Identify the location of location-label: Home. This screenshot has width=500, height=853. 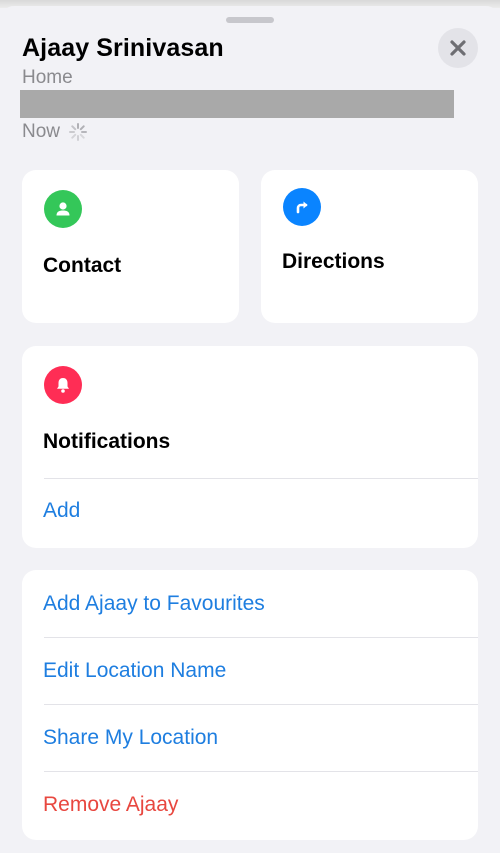
(47, 77).